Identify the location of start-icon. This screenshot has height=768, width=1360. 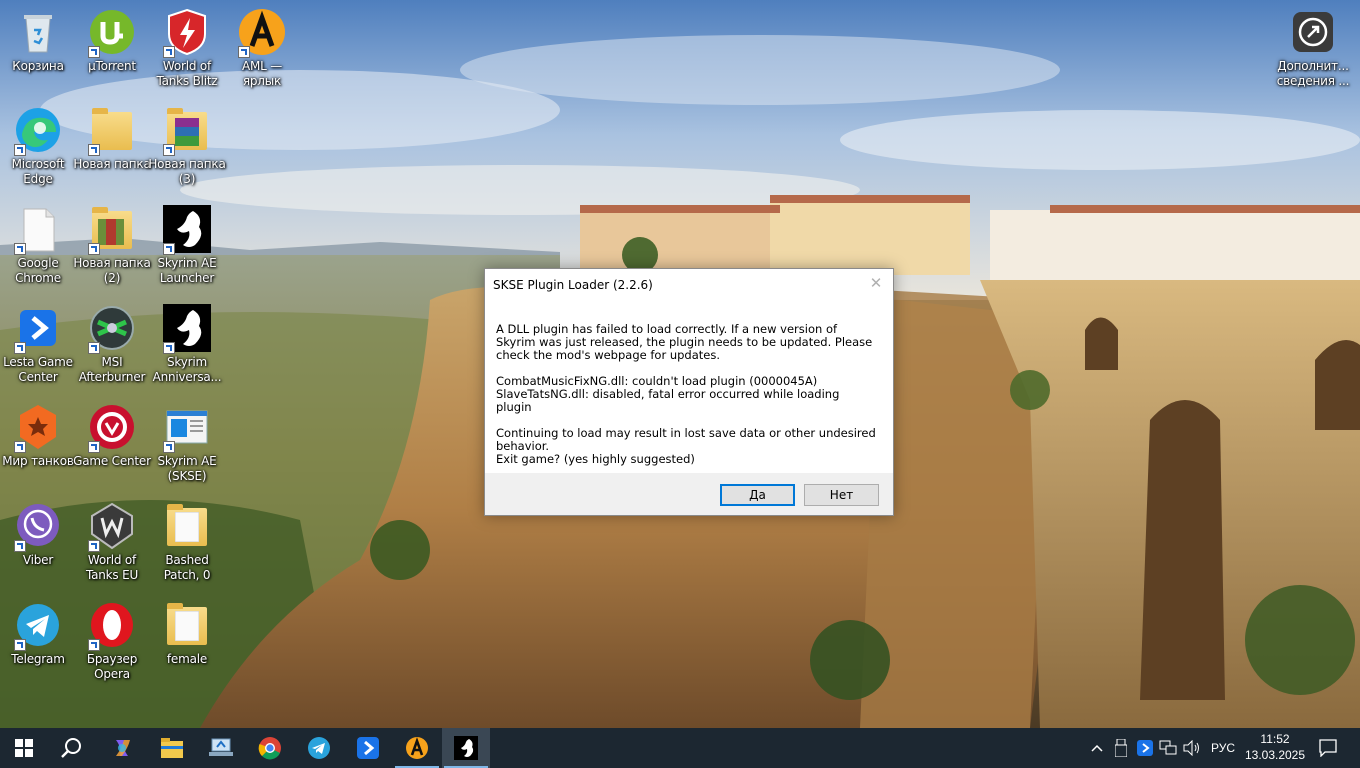
(24, 748).